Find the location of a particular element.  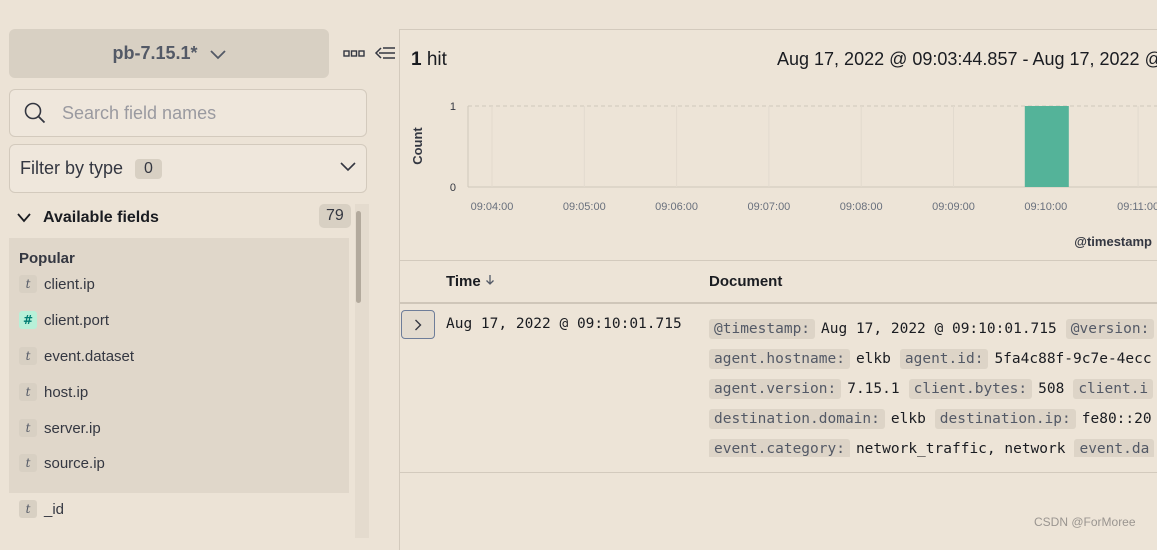

options-icon is located at coordinates (354, 54).